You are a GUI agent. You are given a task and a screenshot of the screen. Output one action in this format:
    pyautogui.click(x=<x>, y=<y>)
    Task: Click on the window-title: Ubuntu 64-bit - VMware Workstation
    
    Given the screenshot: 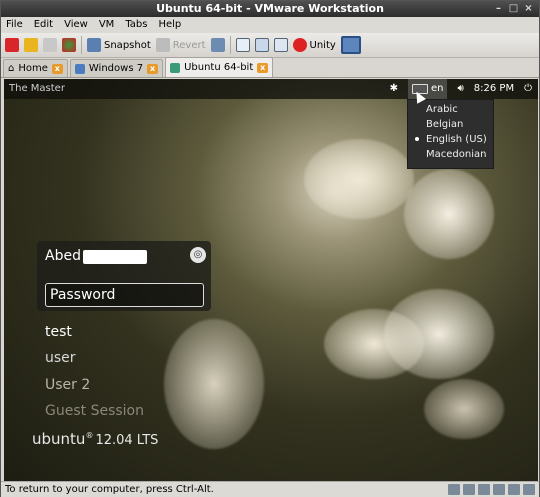 What is the action you would take?
    pyautogui.click(x=270, y=8)
    